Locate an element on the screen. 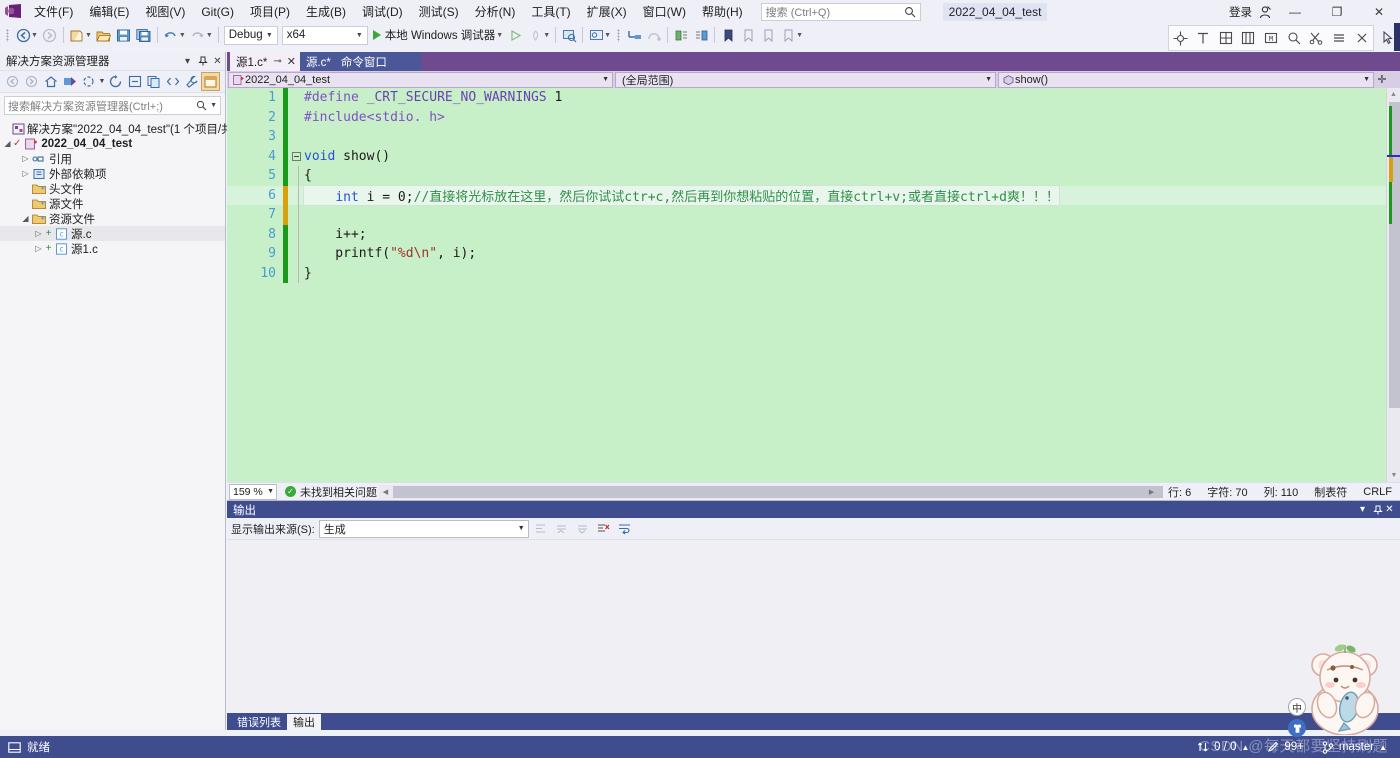  code-line: 8 i++; is located at coordinates (806, 234).